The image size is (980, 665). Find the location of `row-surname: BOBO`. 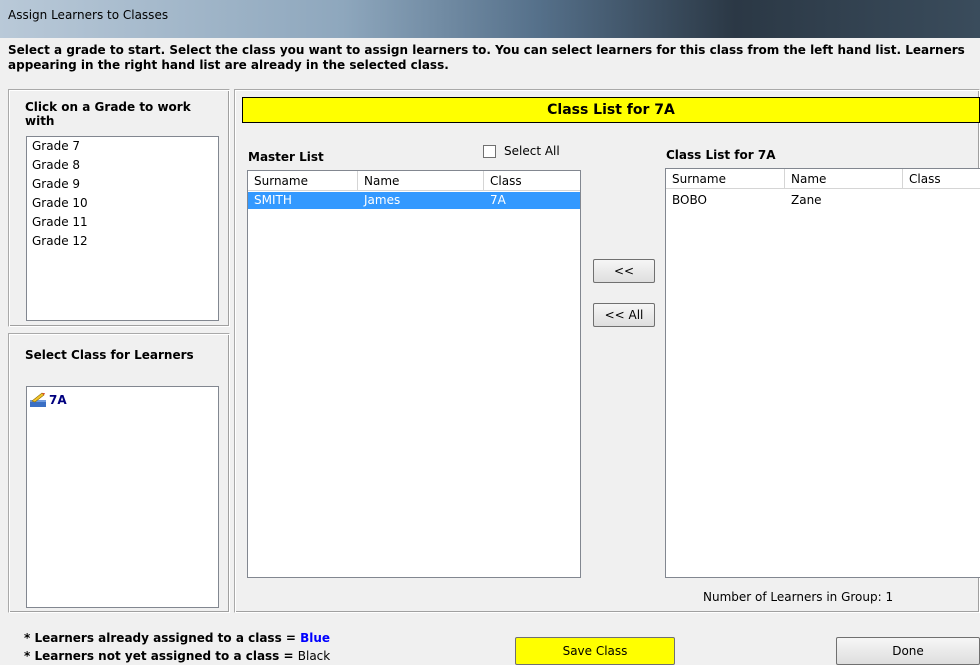

row-surname: BOBO is located at coordinates (689, 200).